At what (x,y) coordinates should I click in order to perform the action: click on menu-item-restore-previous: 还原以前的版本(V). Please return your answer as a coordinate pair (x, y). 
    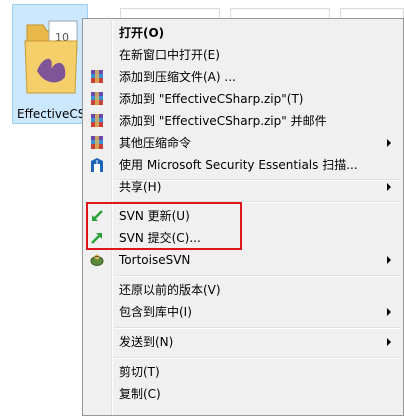
    Looking at the image, I should click on (243, 290).